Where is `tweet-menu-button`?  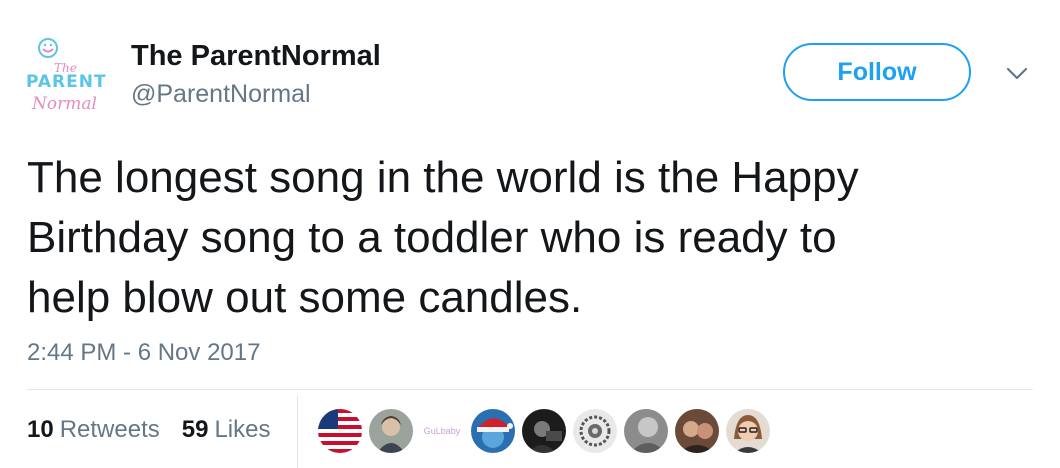 tweet-menu-button is located at coordinates (1017, 74).